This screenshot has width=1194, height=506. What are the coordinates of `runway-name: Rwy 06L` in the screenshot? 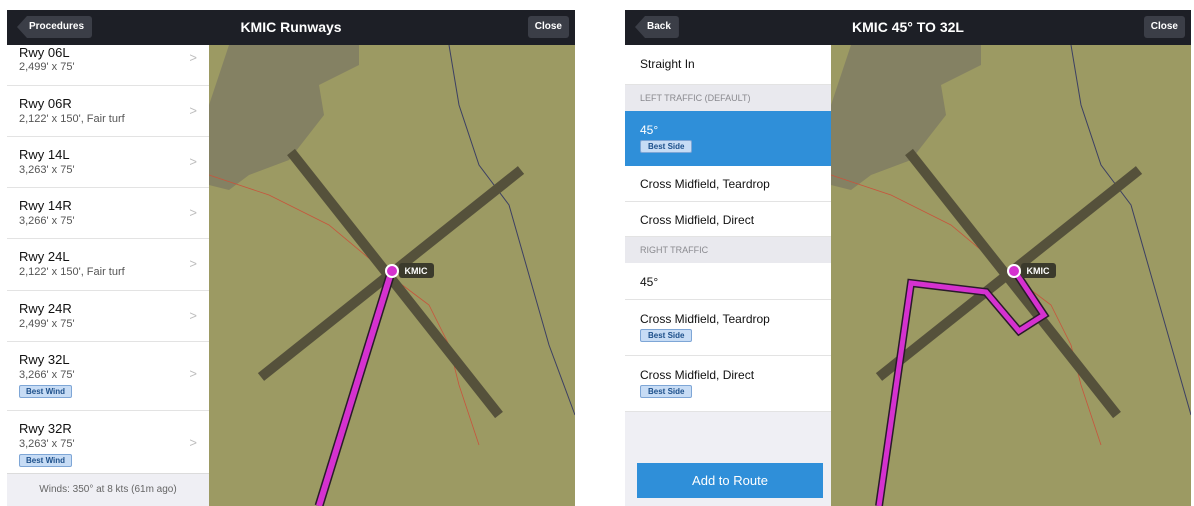 It's located at (44, 52).